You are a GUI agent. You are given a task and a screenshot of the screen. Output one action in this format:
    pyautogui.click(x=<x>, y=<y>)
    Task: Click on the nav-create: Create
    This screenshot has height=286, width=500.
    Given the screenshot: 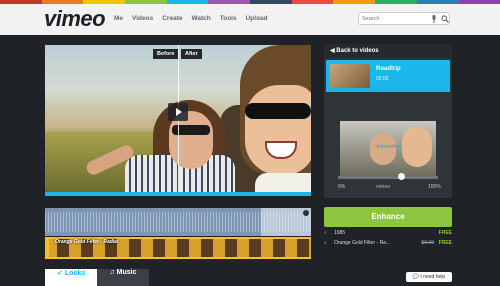 What is the action you would take?
    pyautogui.click(x=172, y=18)
    